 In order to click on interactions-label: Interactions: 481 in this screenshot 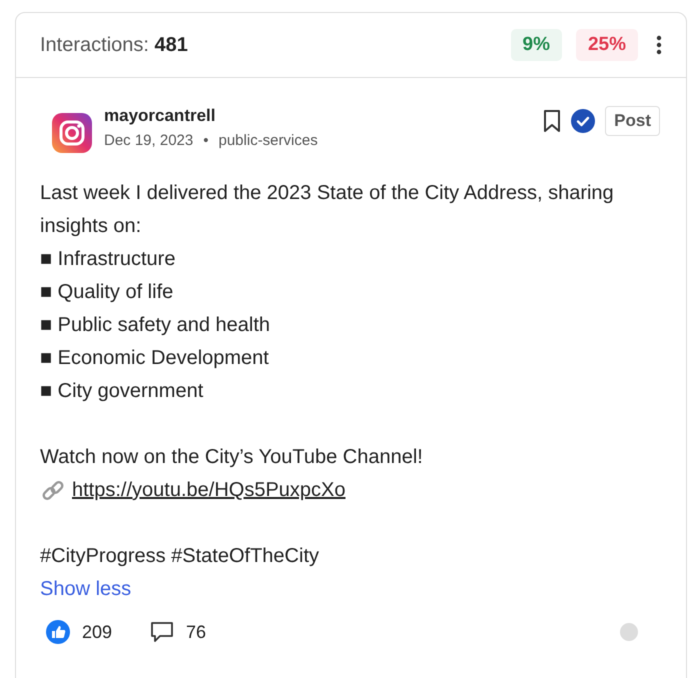, I will do `click(114, 45)`.